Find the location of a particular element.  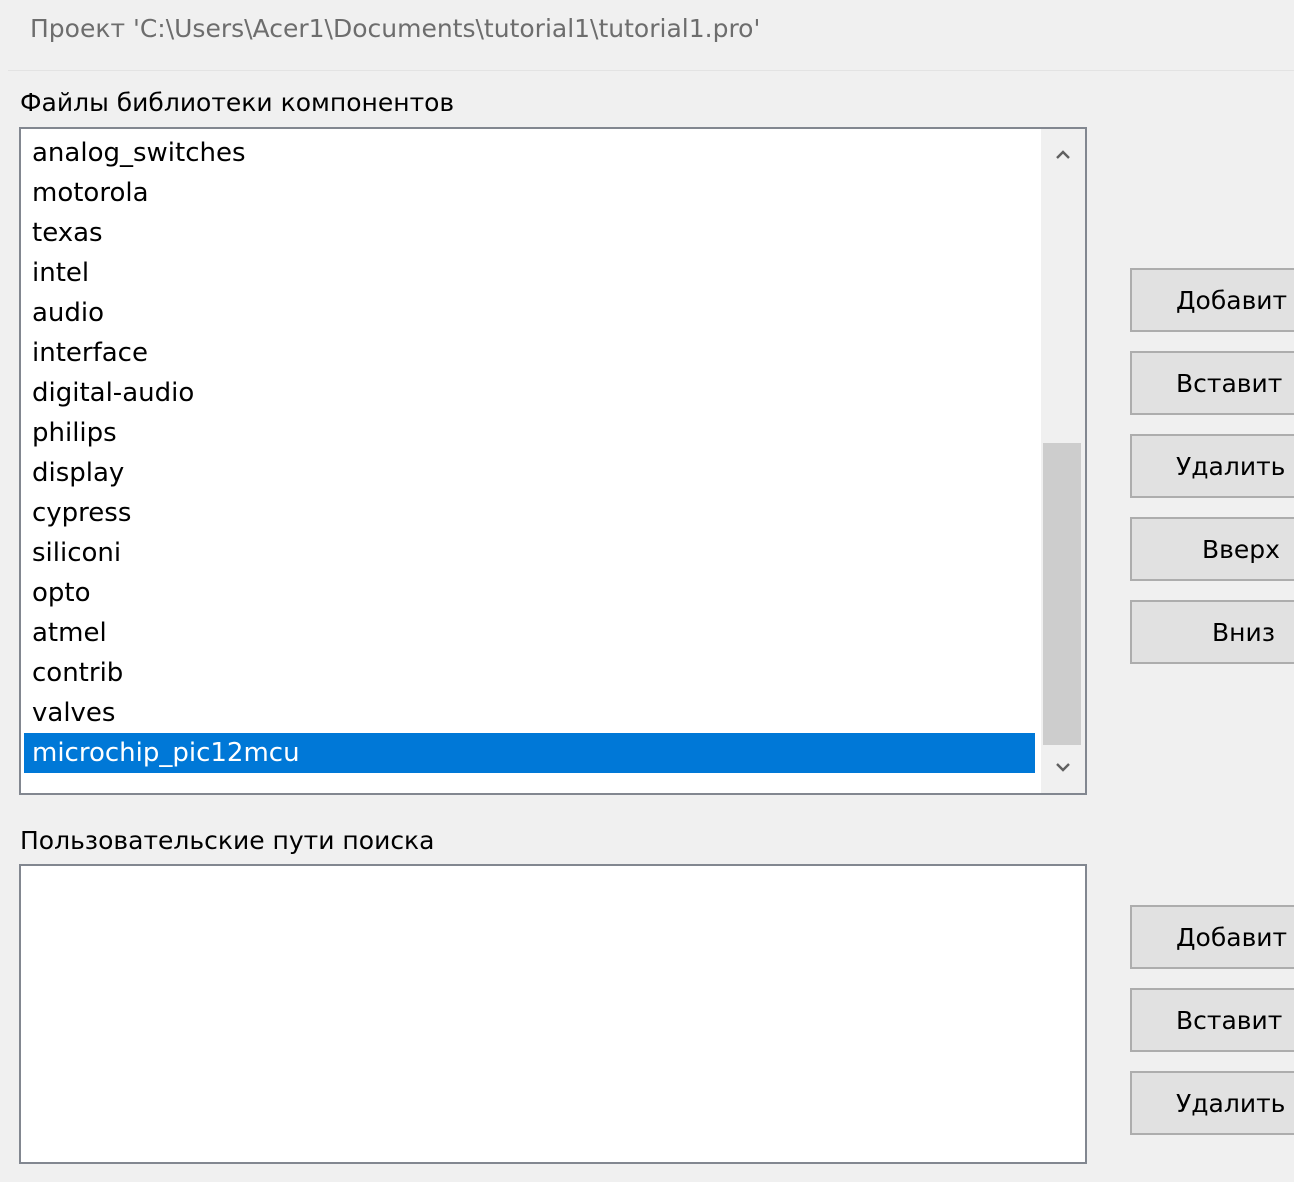

list-item: audio is located at coordinates (529, 313).